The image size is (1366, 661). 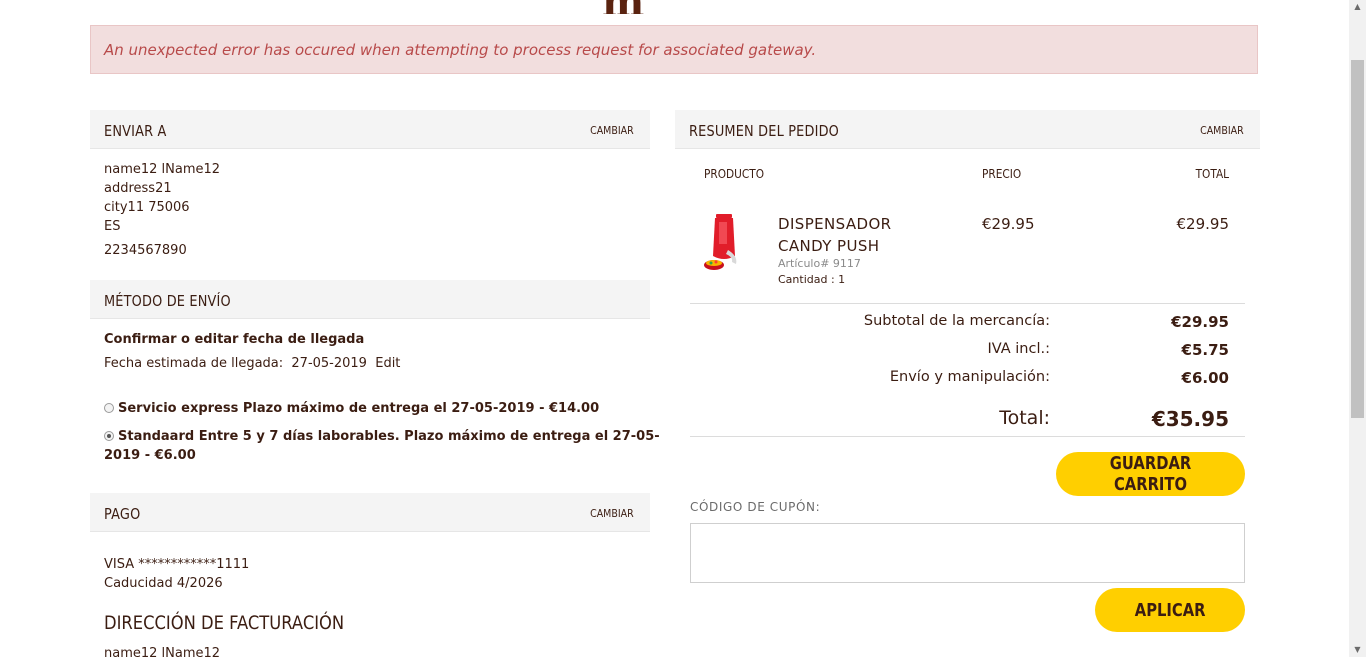 I want to click on payment-card: VISA ************1111, so click(x=177, y=564).